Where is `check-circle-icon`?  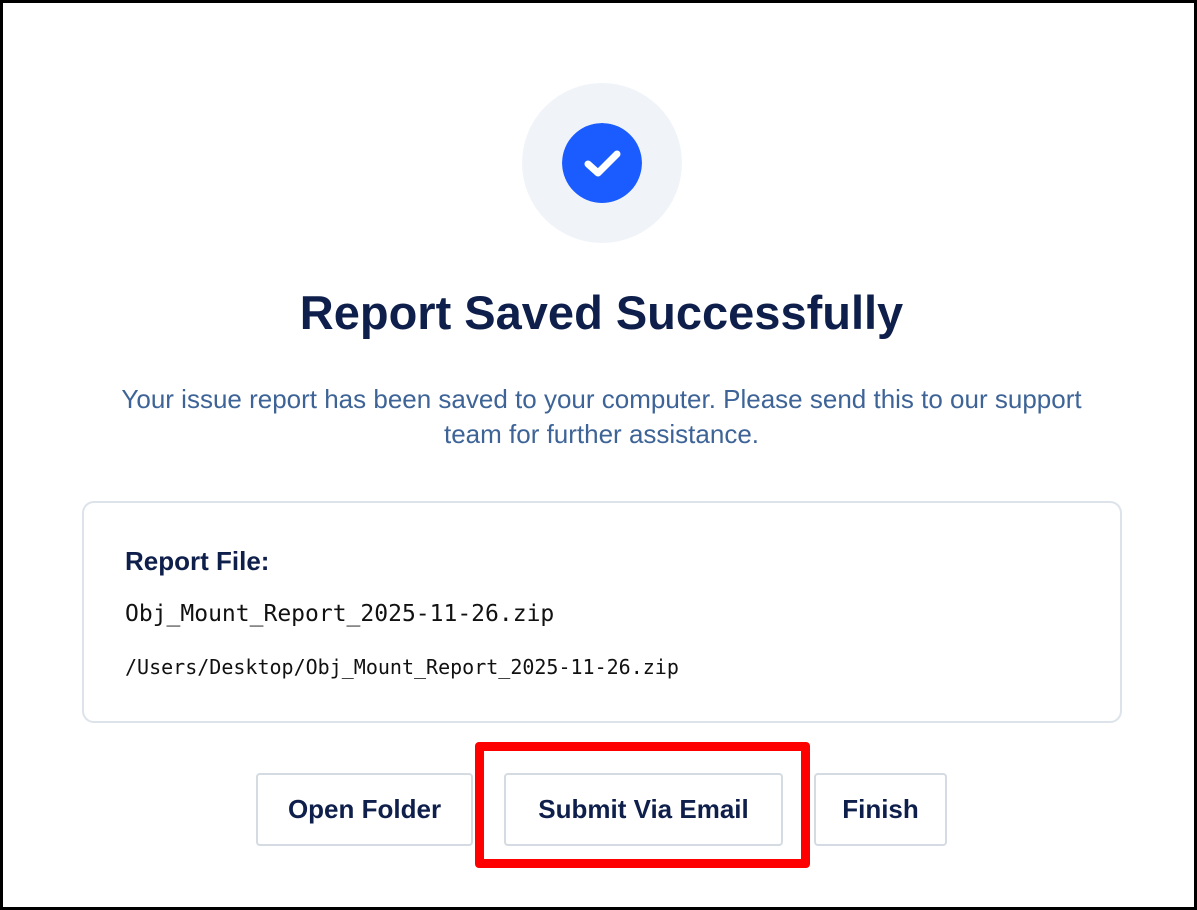 check-circle-icon is located at coordinates (602, 163).